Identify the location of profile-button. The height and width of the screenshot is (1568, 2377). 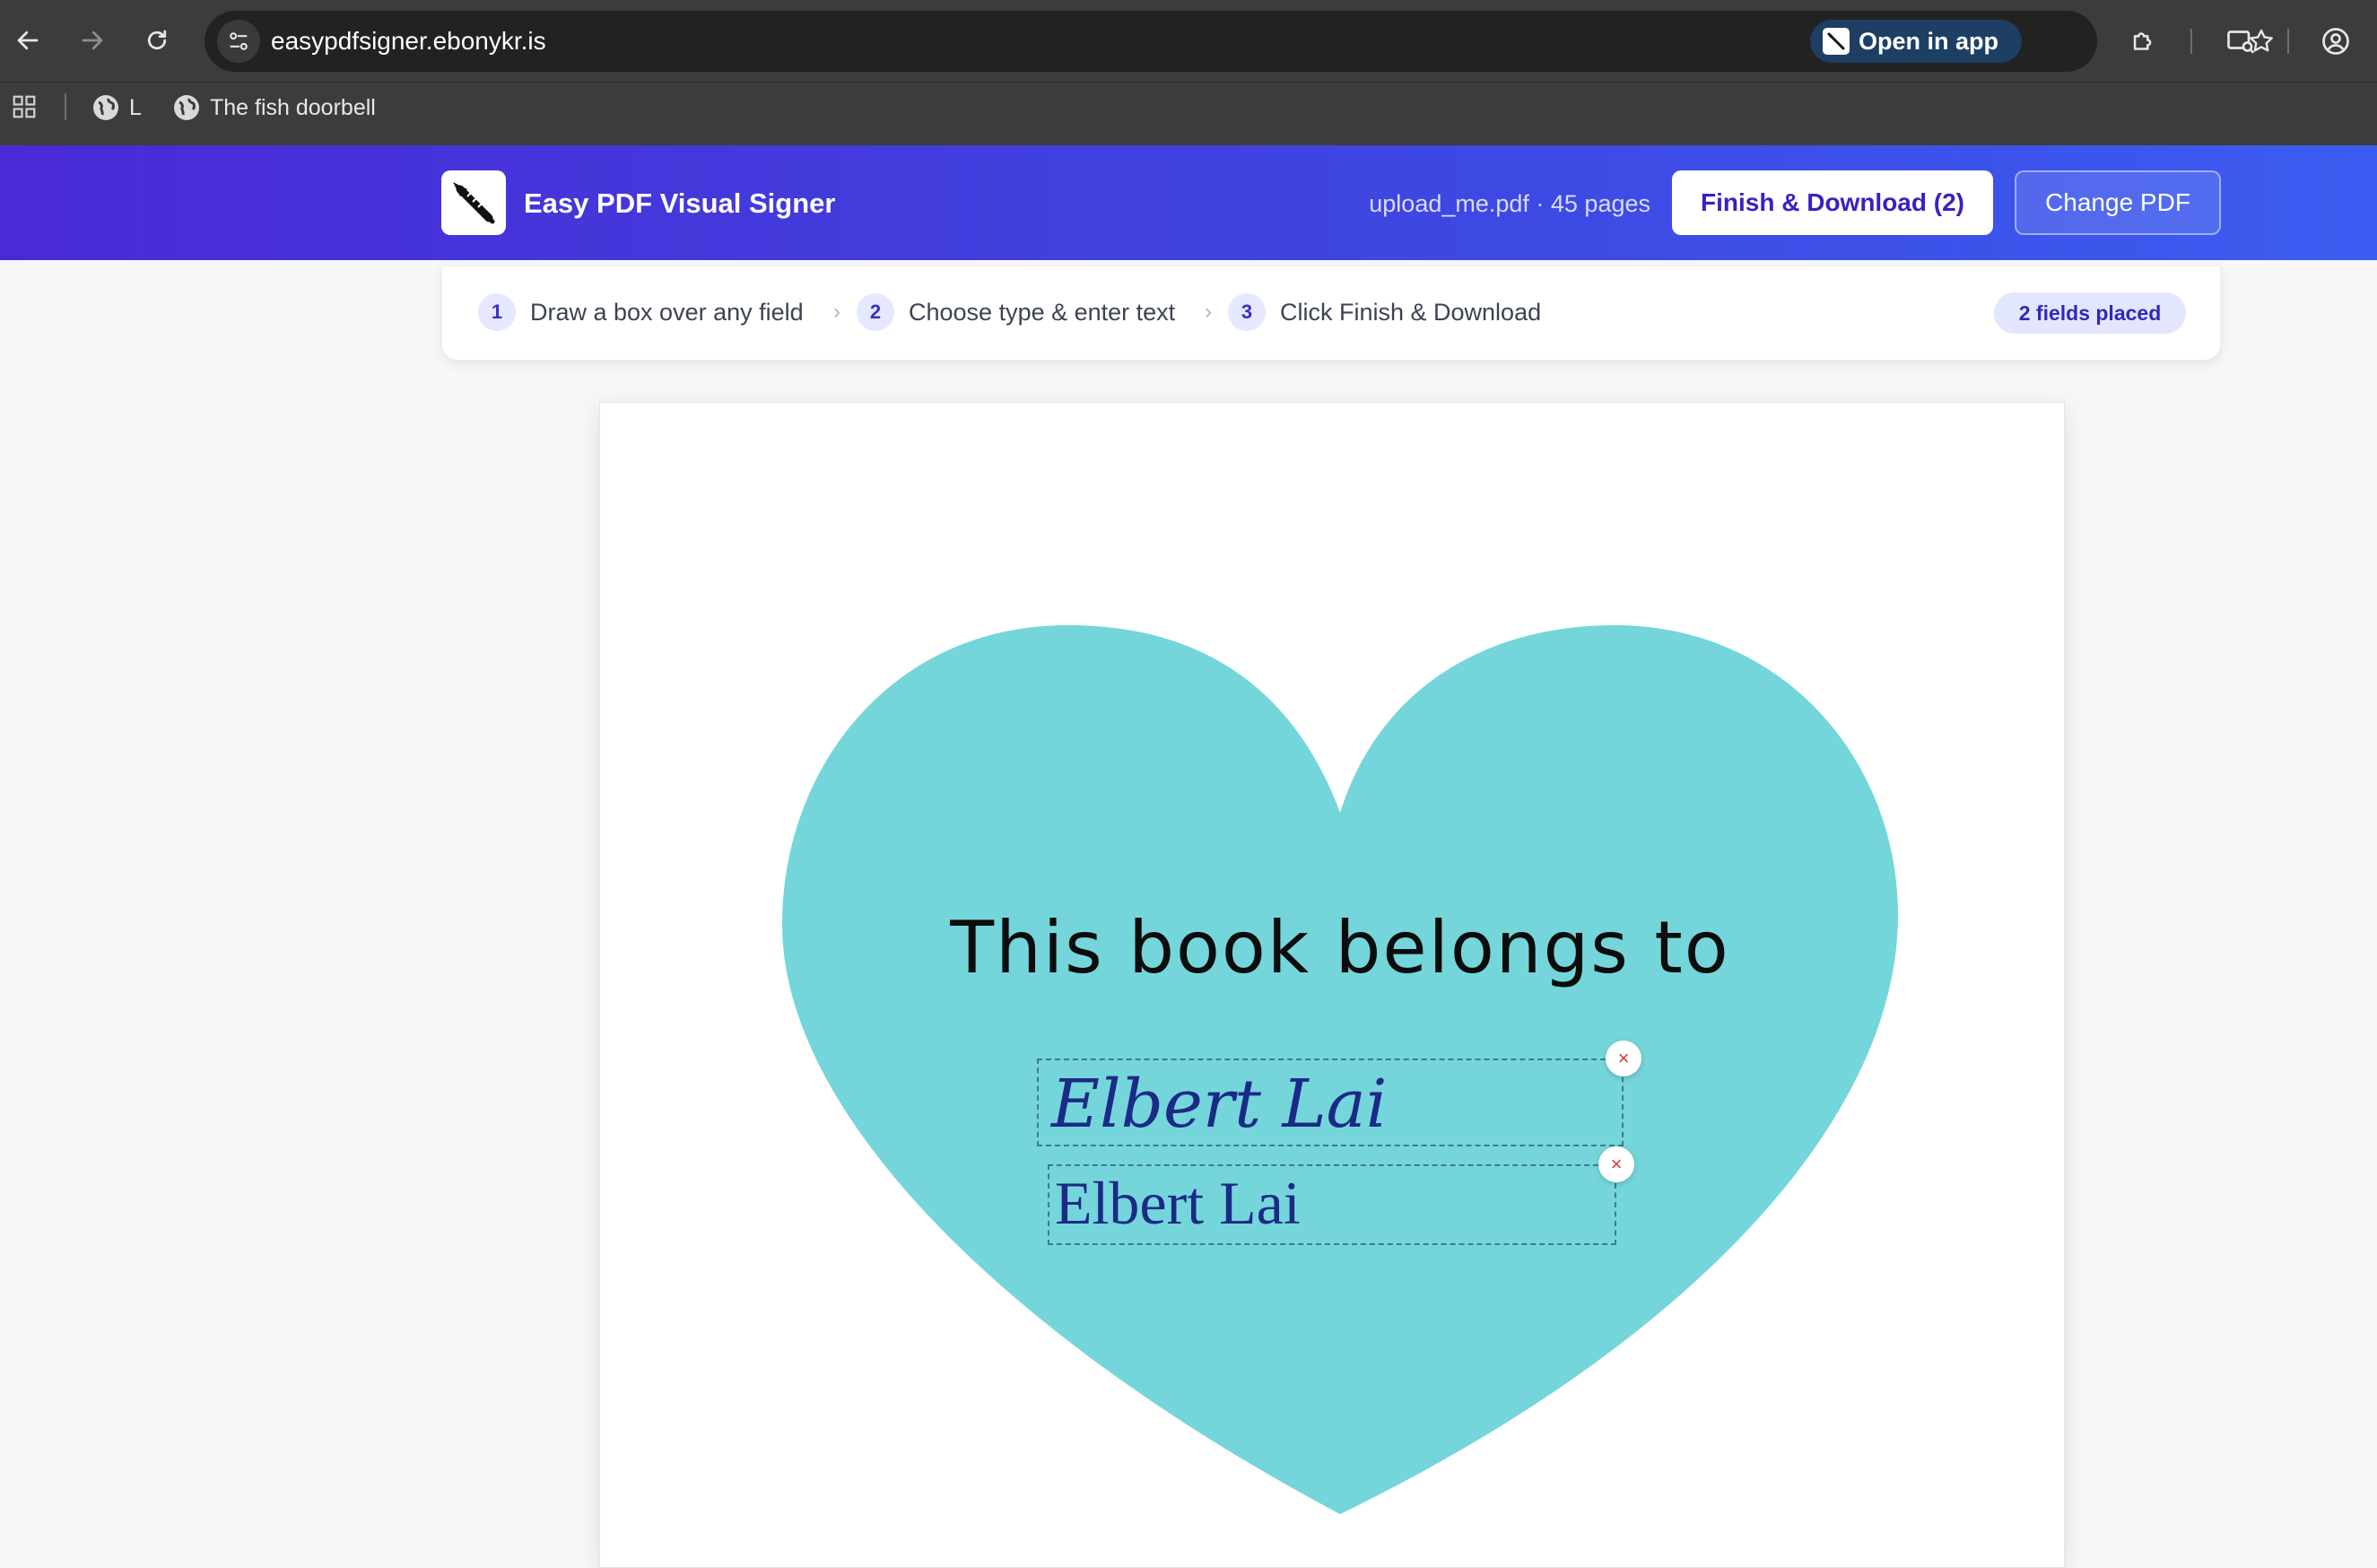
(2335, 41).